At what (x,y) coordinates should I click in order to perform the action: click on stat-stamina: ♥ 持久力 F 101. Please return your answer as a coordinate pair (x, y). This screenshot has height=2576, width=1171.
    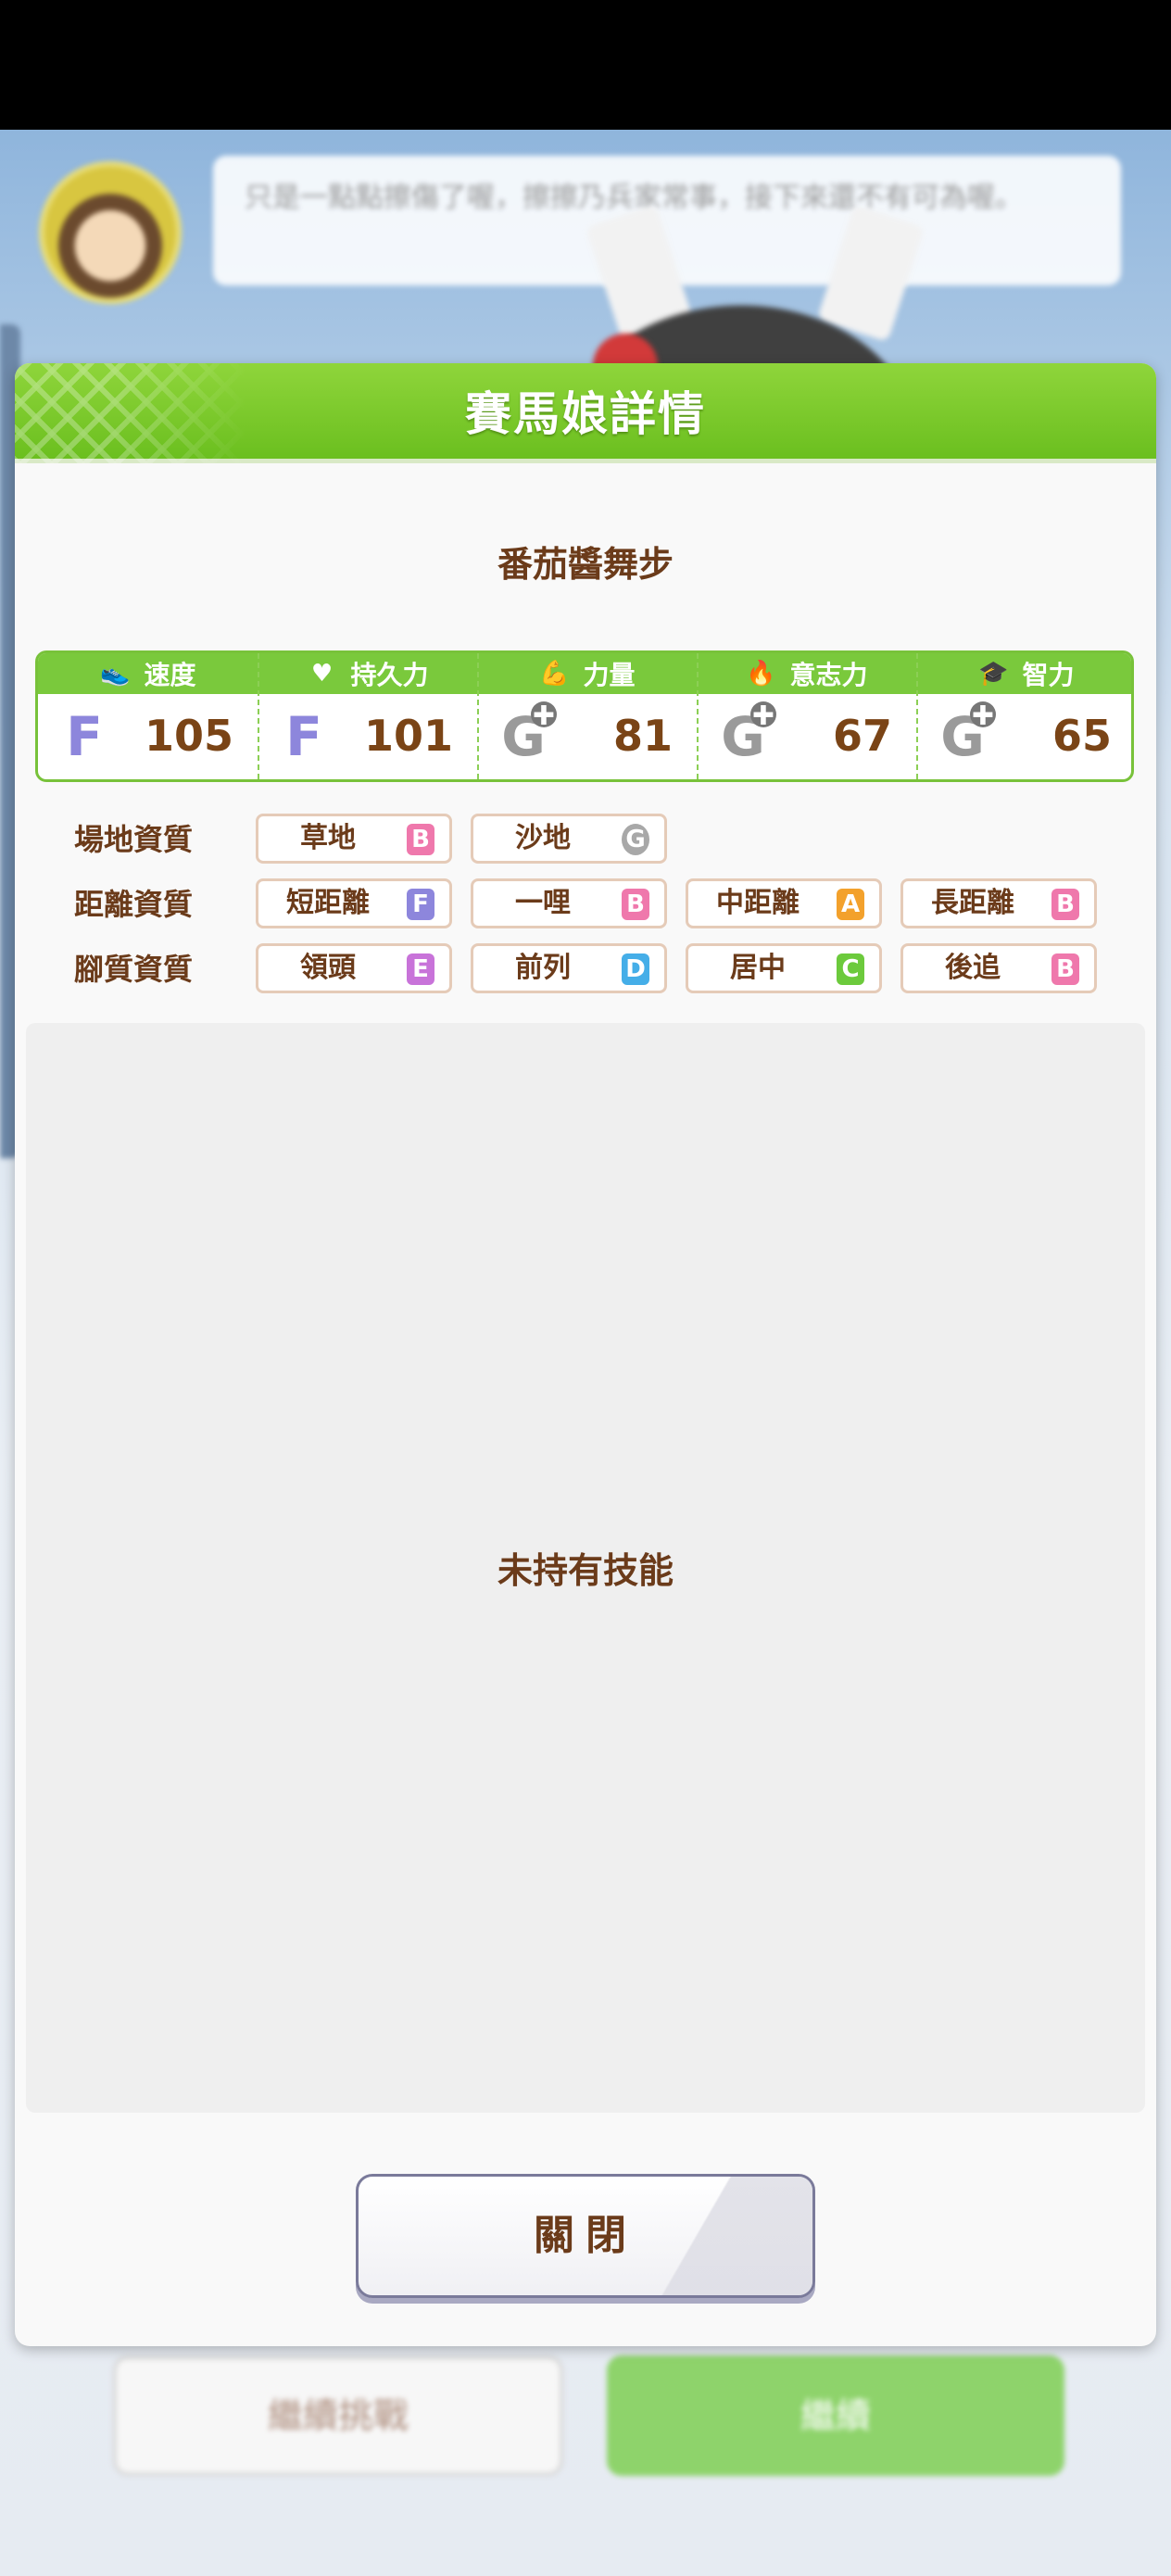
    Looking at the image, I should click on (368, 716).